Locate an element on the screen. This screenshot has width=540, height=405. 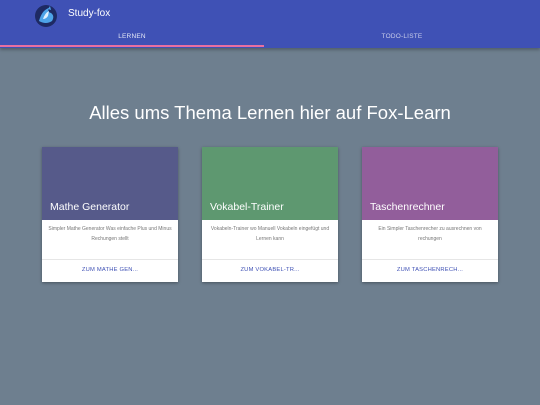
card-media: Taschenrechner is located at coordinates (430, 183).